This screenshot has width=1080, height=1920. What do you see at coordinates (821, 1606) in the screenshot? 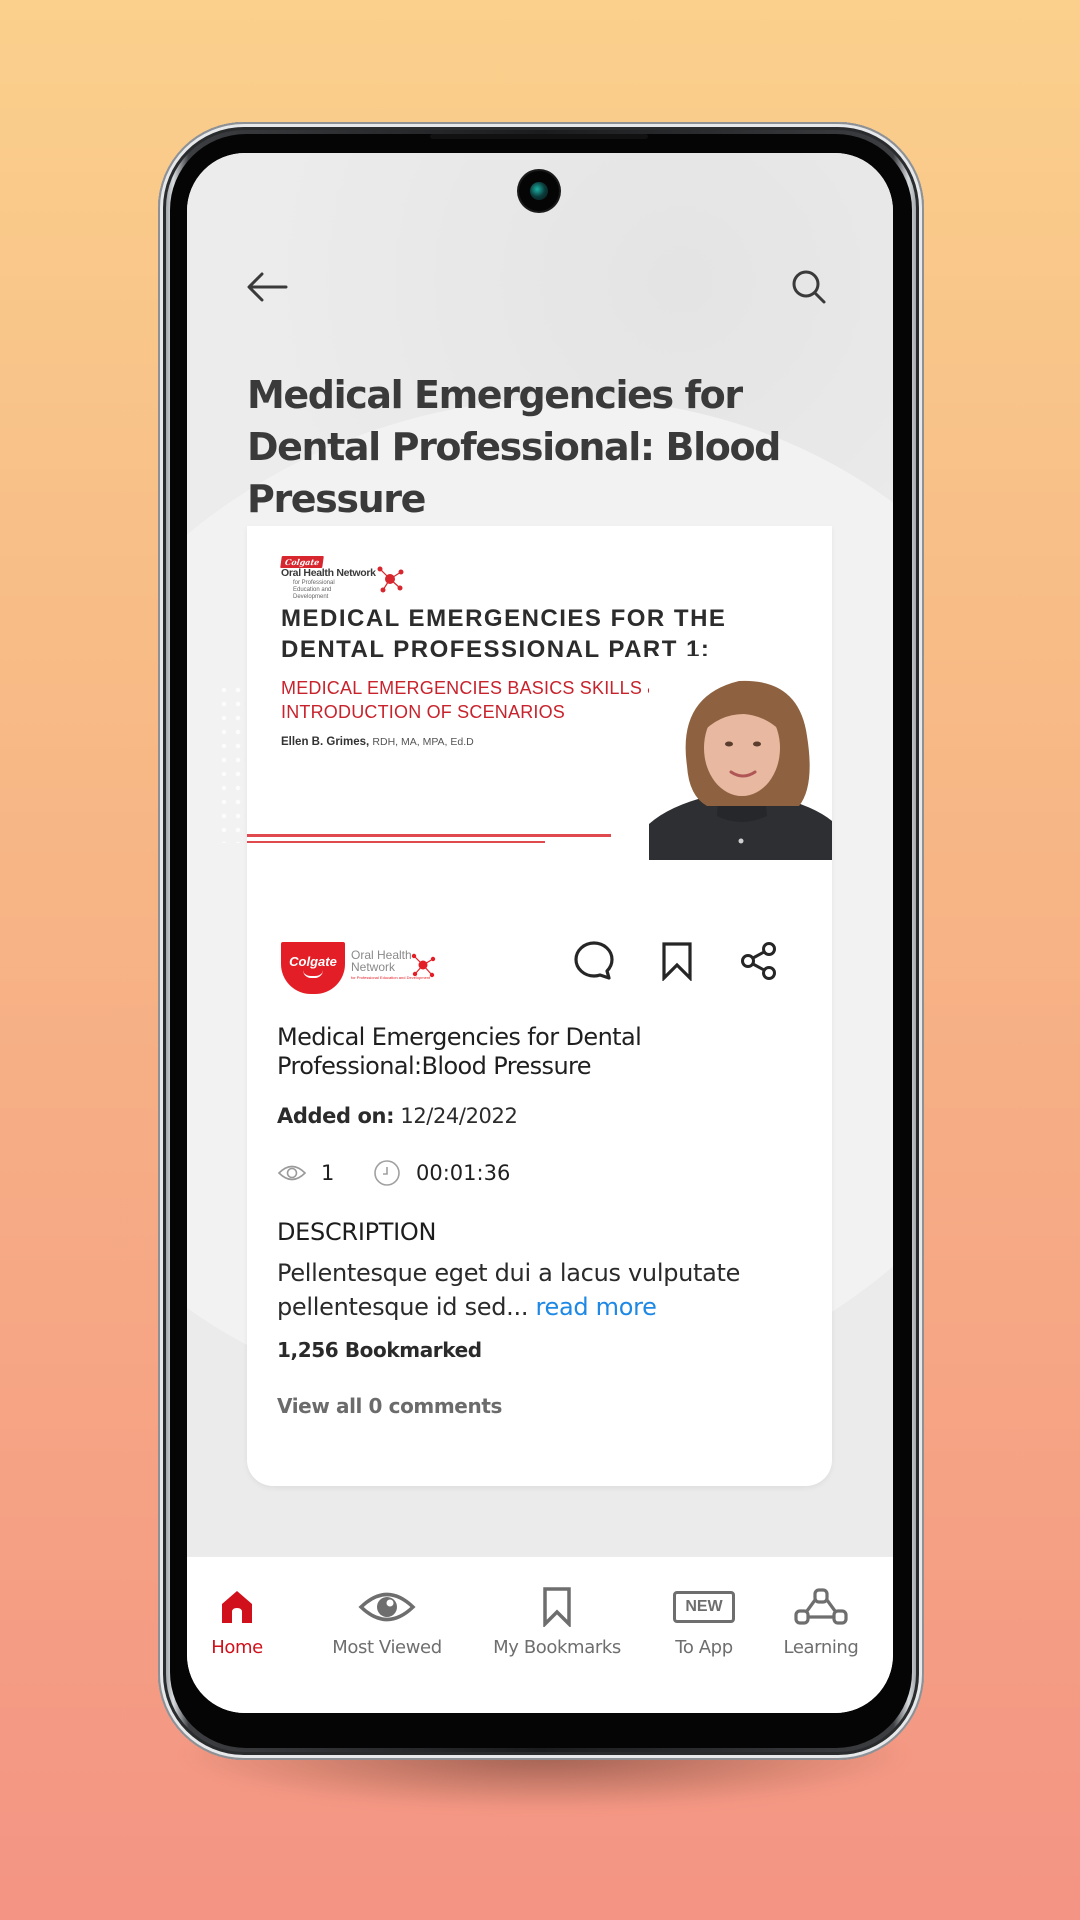
I see `network-nodes-icon` at bounding box center [821, 1606].